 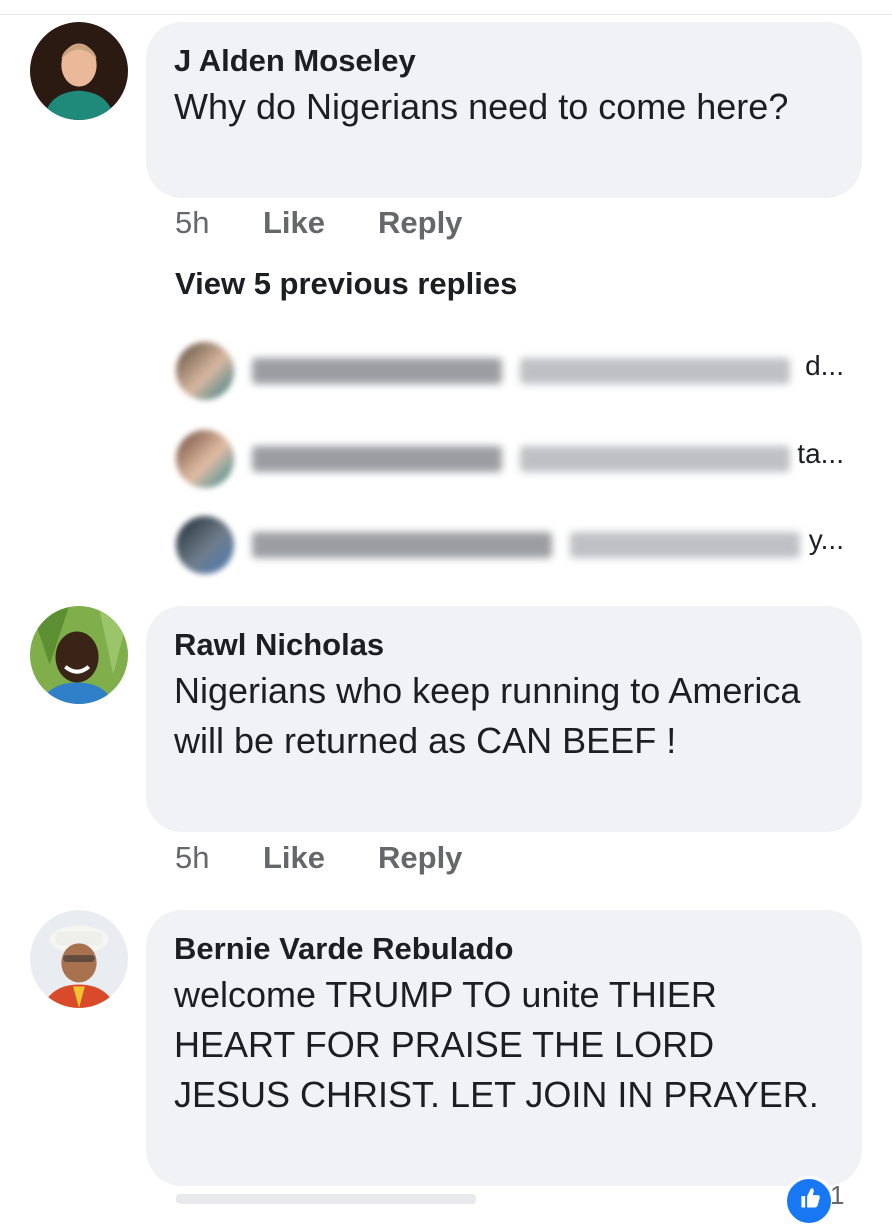 I want to click on like-icon, so click(x=810, y=1198).